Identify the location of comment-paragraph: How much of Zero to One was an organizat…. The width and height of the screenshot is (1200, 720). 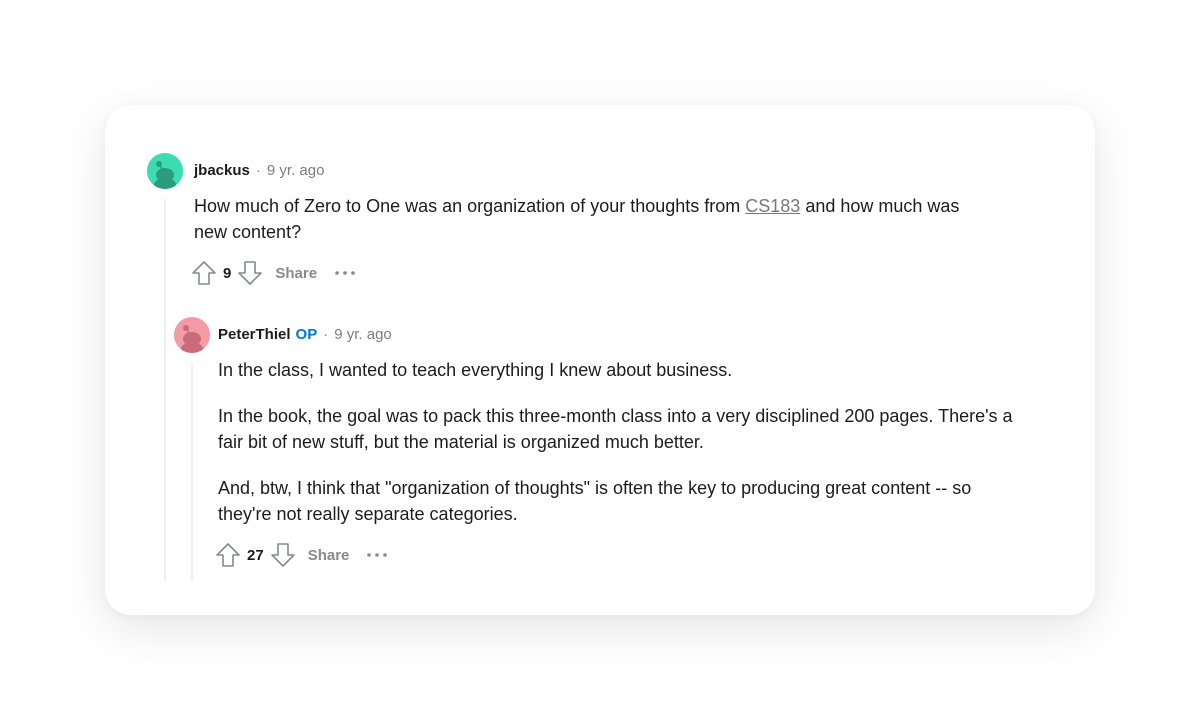
(594, 219).